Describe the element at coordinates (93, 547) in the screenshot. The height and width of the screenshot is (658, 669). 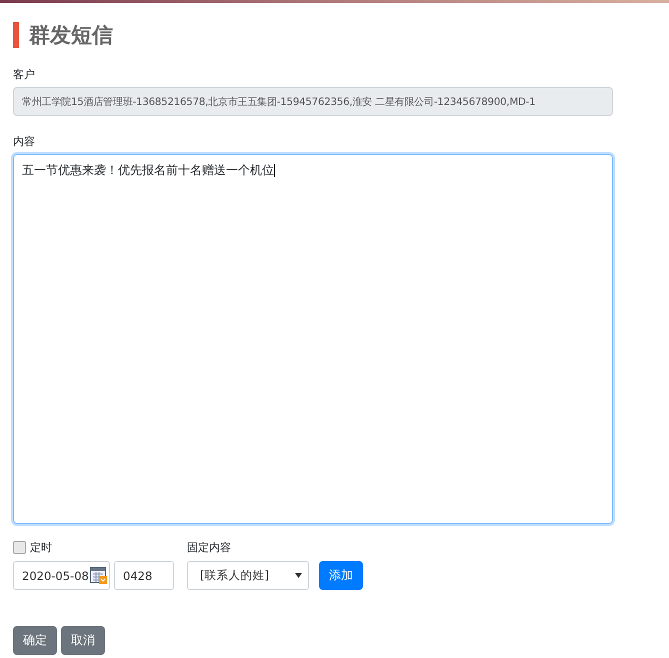
I see `schedule-checkbox: 定时` at that location.